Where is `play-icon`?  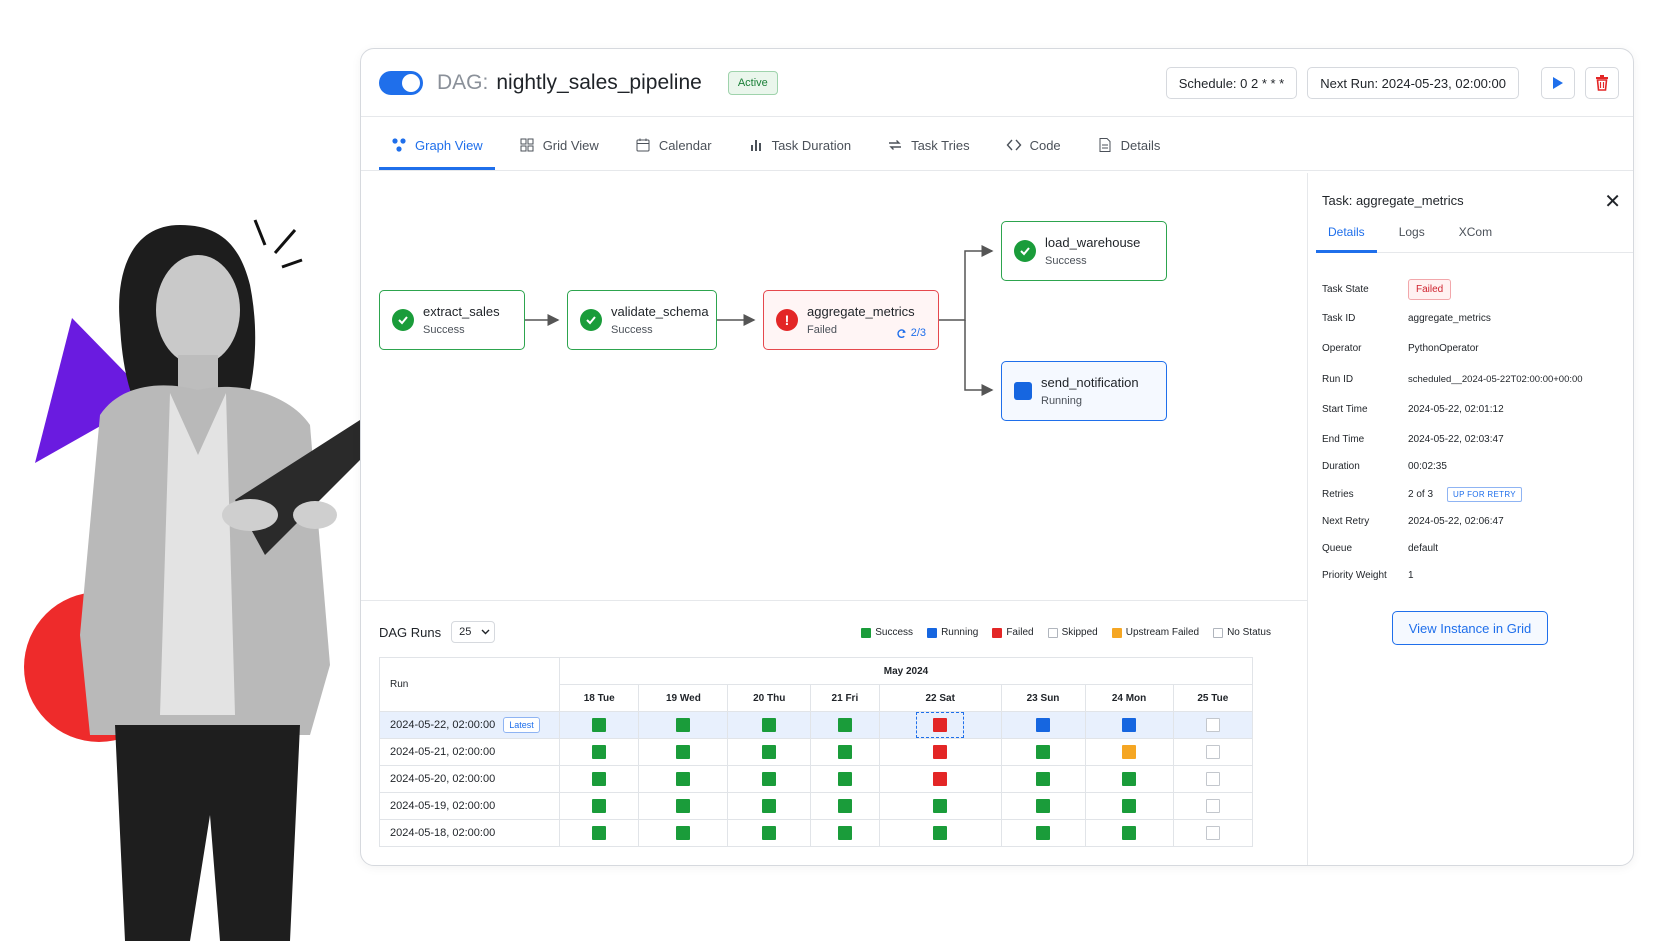
play-icon is located at coordinates (1558, 83).